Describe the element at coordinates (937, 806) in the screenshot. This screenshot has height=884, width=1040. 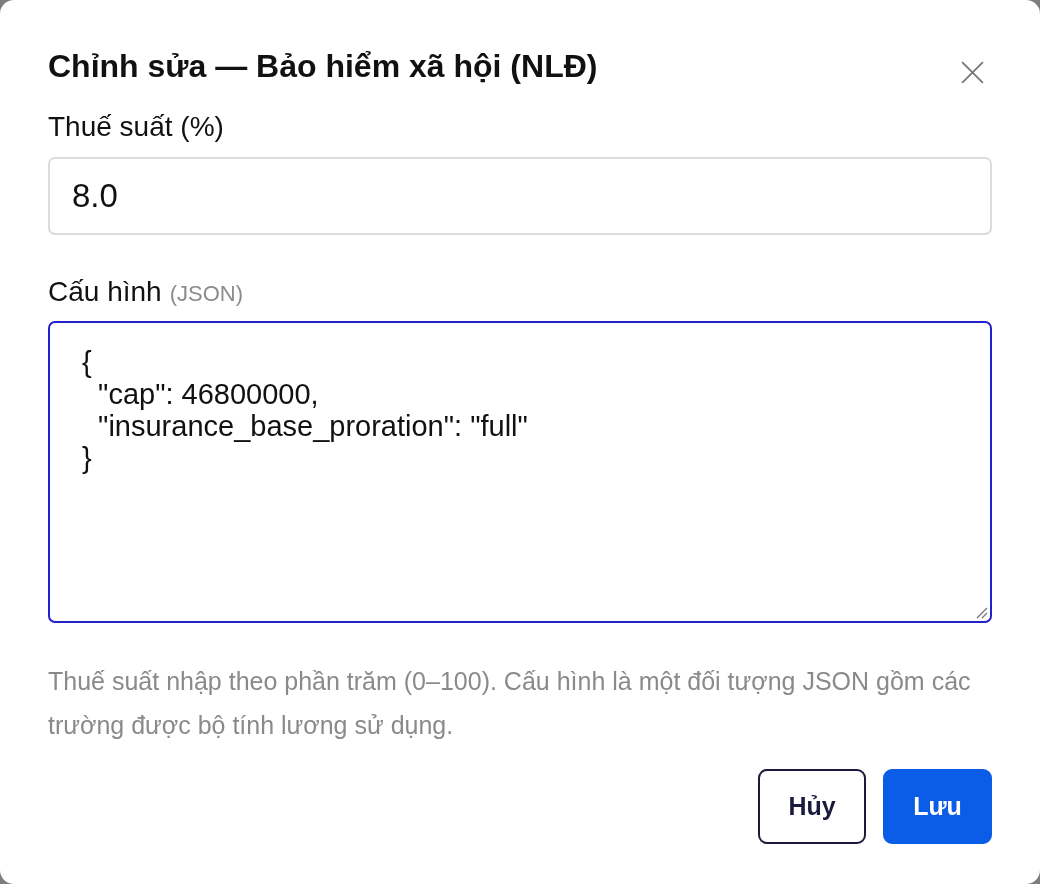
I see `save-button: Lưu` at that location.